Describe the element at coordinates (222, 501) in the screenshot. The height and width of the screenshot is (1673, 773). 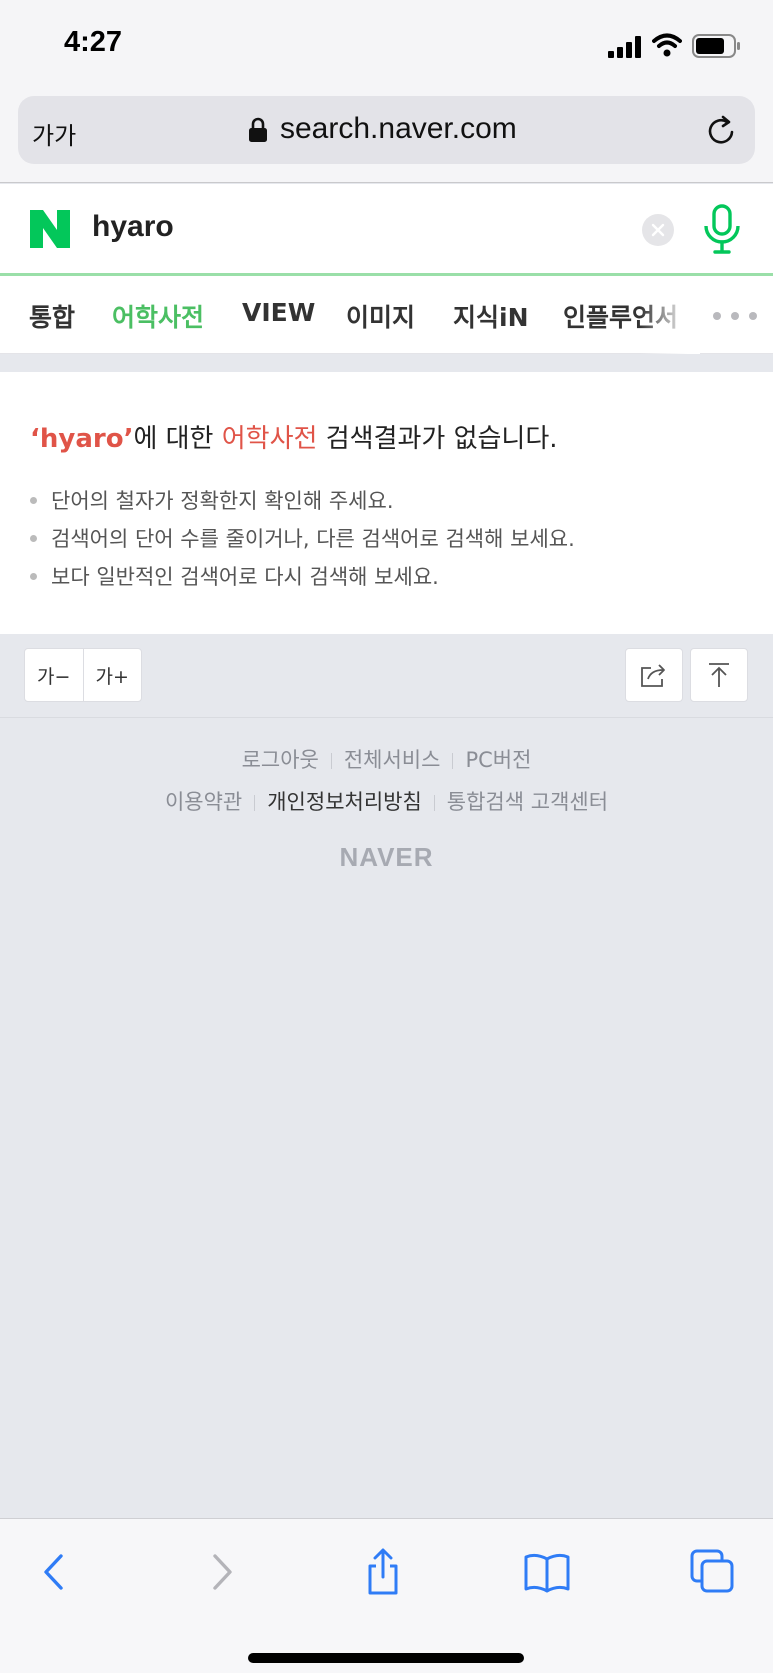
I see `tip-text: 단어의 철자가 정확한지 확인해 주세요.` at that location.